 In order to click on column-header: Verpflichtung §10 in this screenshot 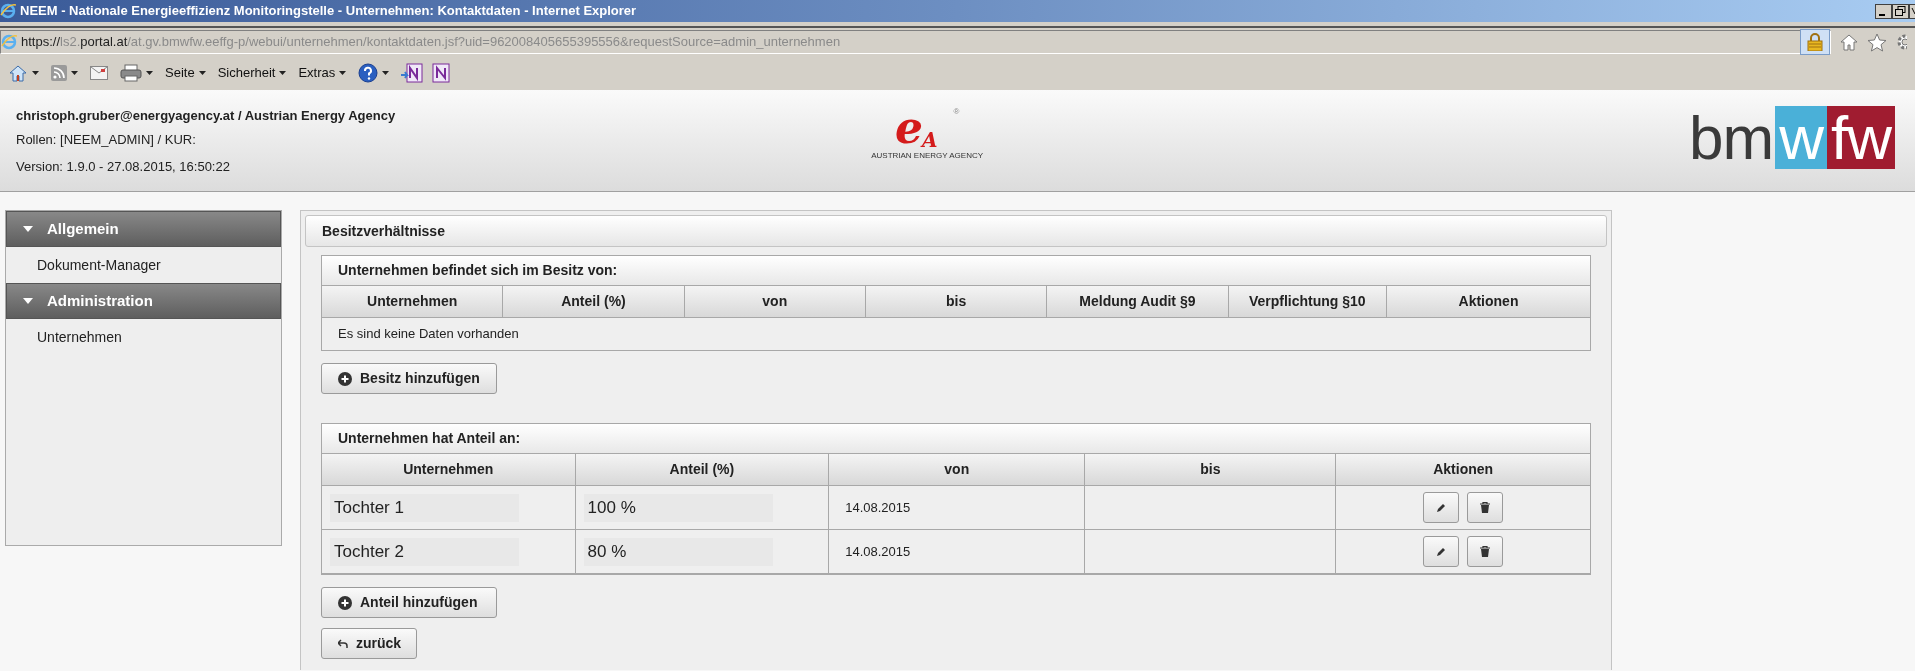, I will do `click(1308, 302)`.